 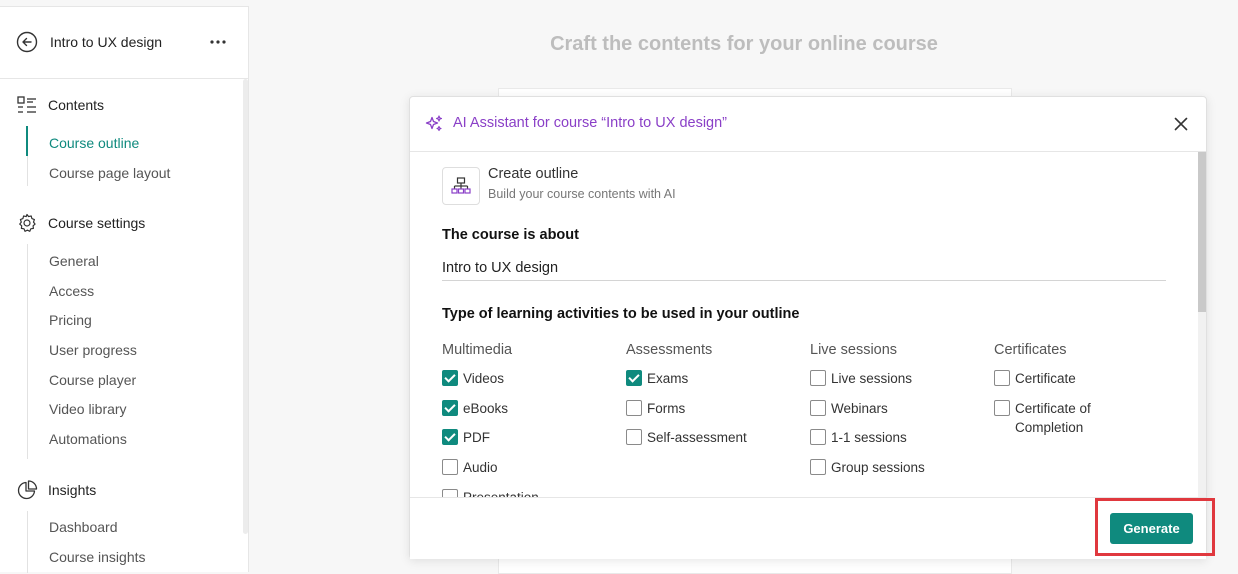 I want to click on assessments-column: Assessments Exams Forms Self-assessment, so click(x=716, y=393).